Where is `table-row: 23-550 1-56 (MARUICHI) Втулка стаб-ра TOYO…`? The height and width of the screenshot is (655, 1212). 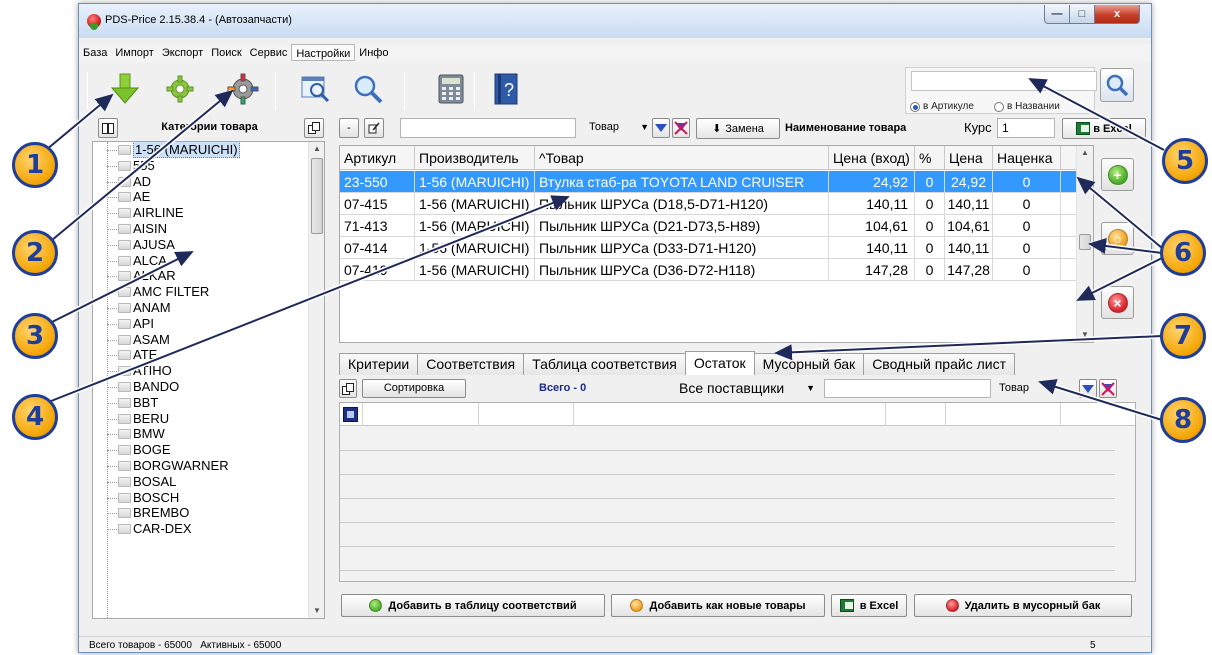
table-row: 23-550 1-56 (MARUICHI) Втулка стаб-ра TOYO… is located at coordinates (716, 182).